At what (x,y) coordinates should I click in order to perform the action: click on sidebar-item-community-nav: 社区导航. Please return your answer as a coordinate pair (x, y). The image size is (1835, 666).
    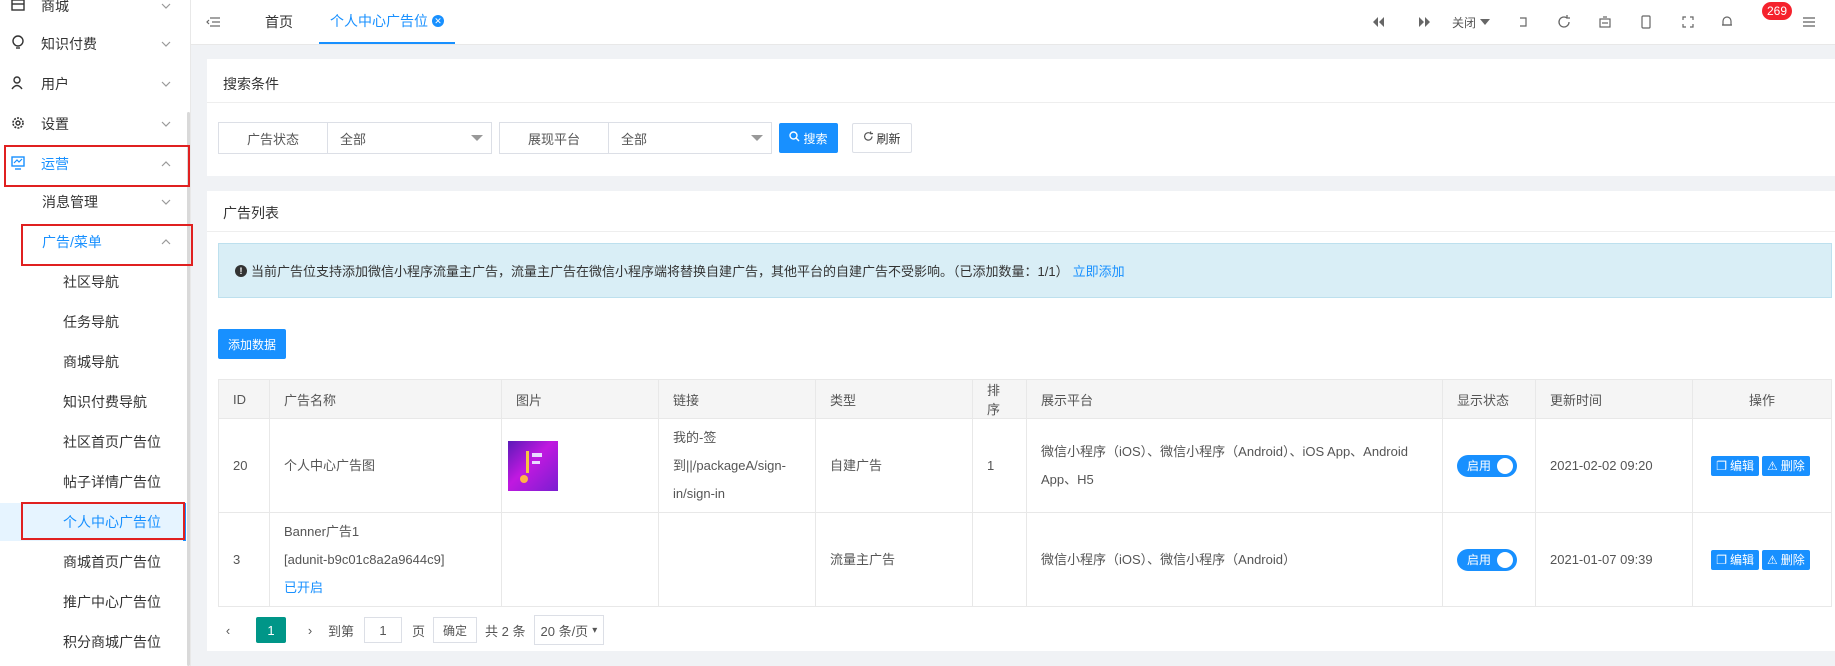
    Looking at the image, I should click on (93, 282).